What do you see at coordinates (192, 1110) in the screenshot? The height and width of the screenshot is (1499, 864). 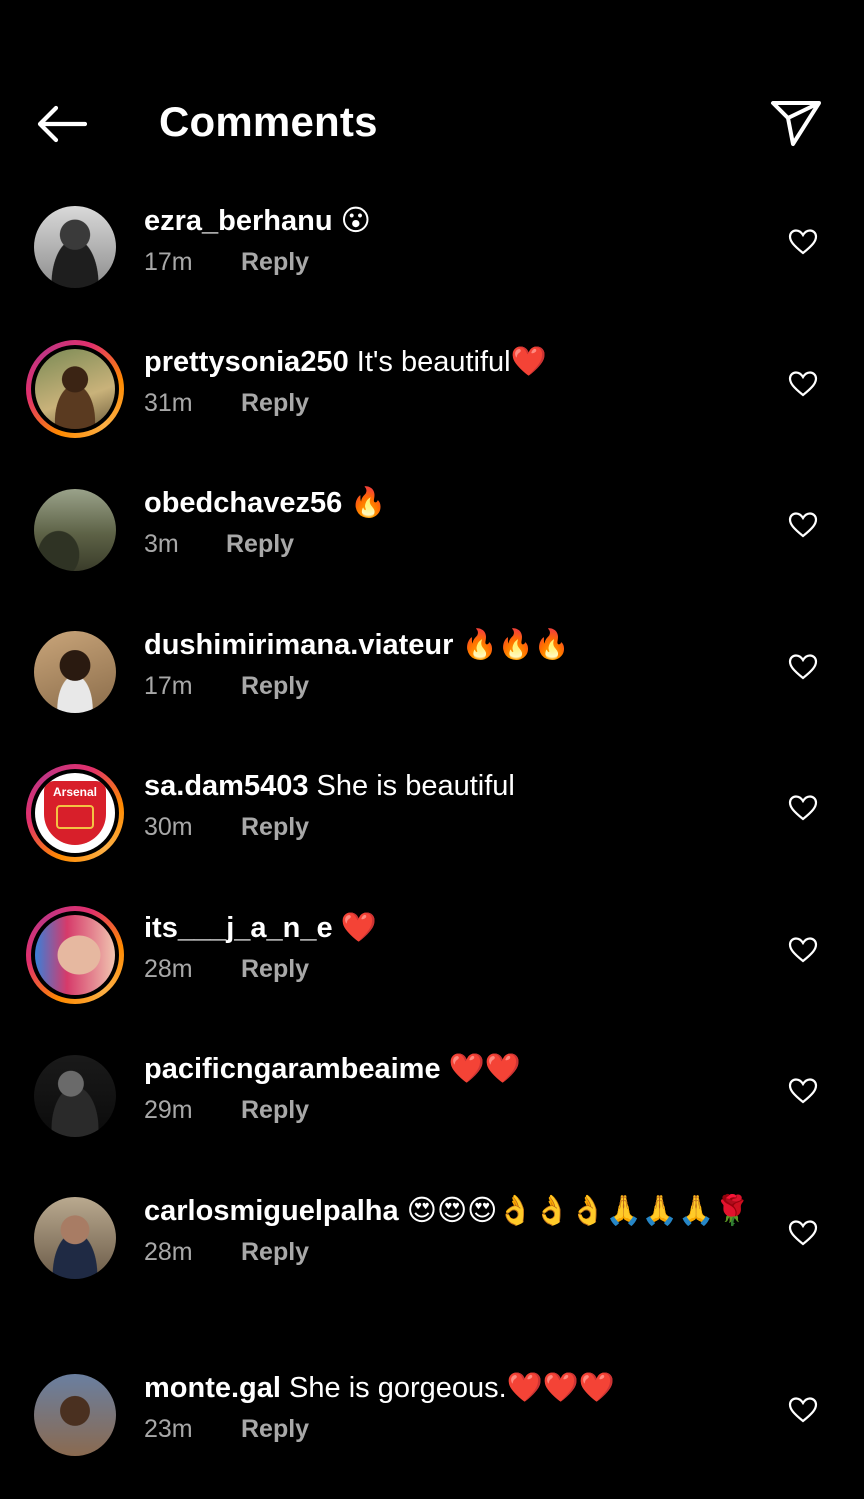 I see `comment-time: 29m` at bounding box center [192, 1110].